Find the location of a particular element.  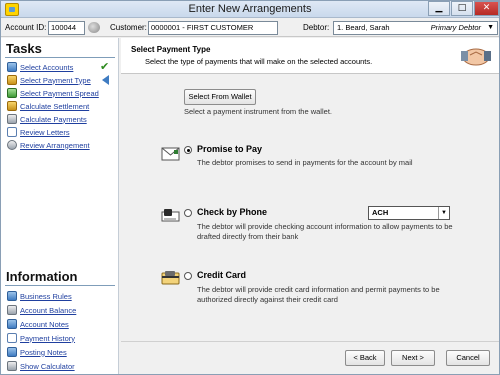

sidebar-item-label: Posting Notes is located at coordinates (43, 352).